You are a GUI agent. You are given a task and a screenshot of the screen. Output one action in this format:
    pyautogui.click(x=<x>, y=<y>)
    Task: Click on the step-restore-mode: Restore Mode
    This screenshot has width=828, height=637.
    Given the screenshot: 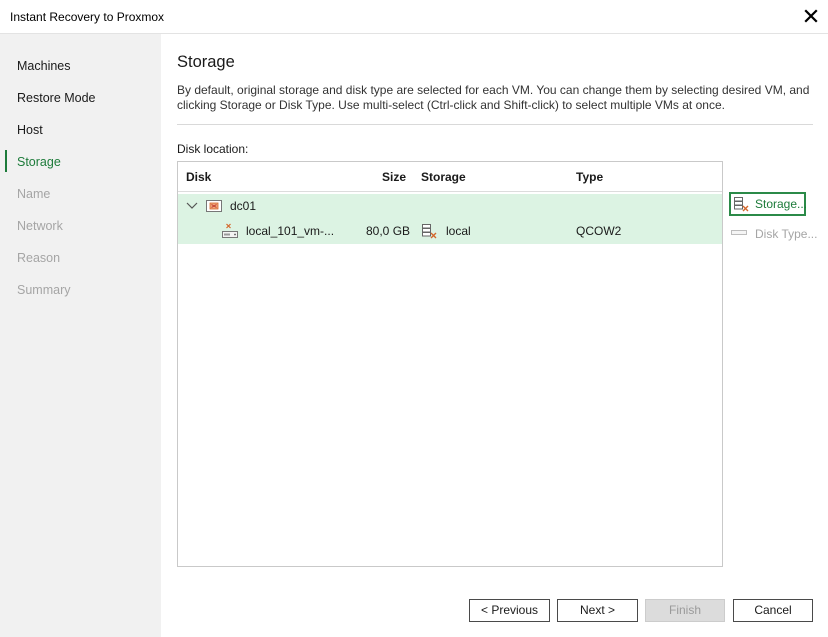 What is the action you would take?
    pyautogui.click(x=56, y=98)
    